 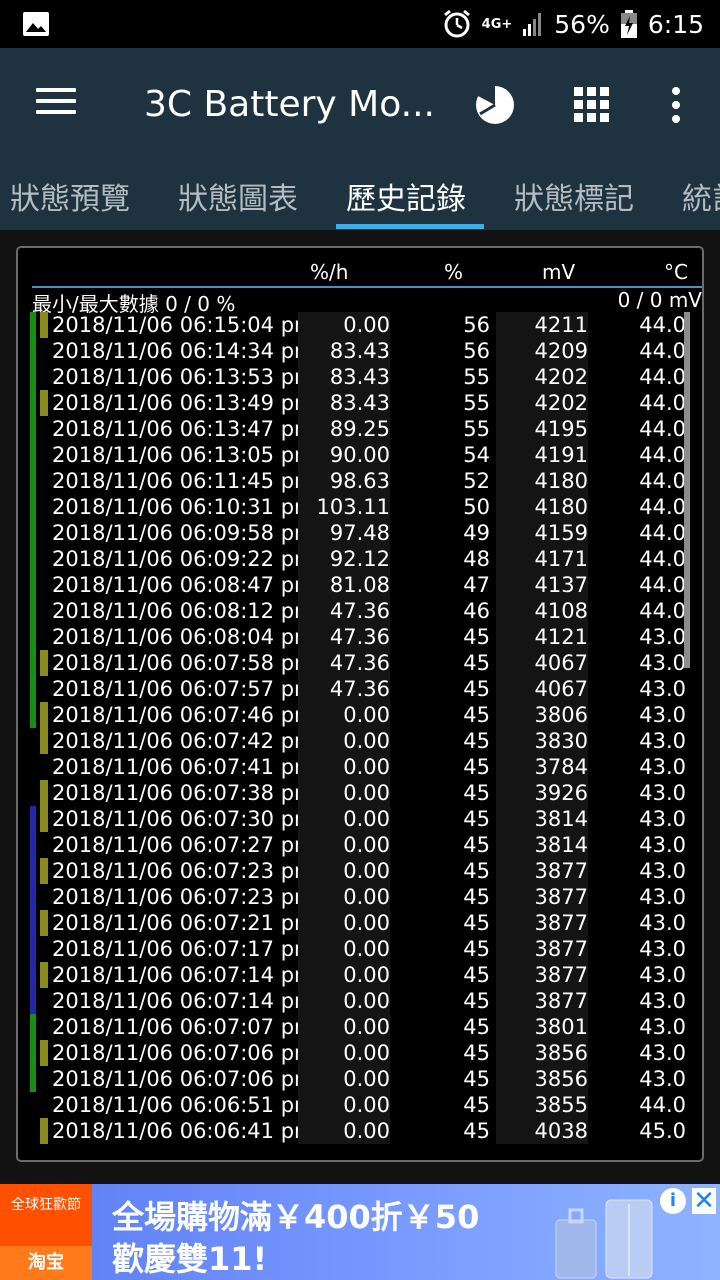 I want to click on cell-datetime: 2018/11/06 06:13:05 pm, so click(x=183, y=455).